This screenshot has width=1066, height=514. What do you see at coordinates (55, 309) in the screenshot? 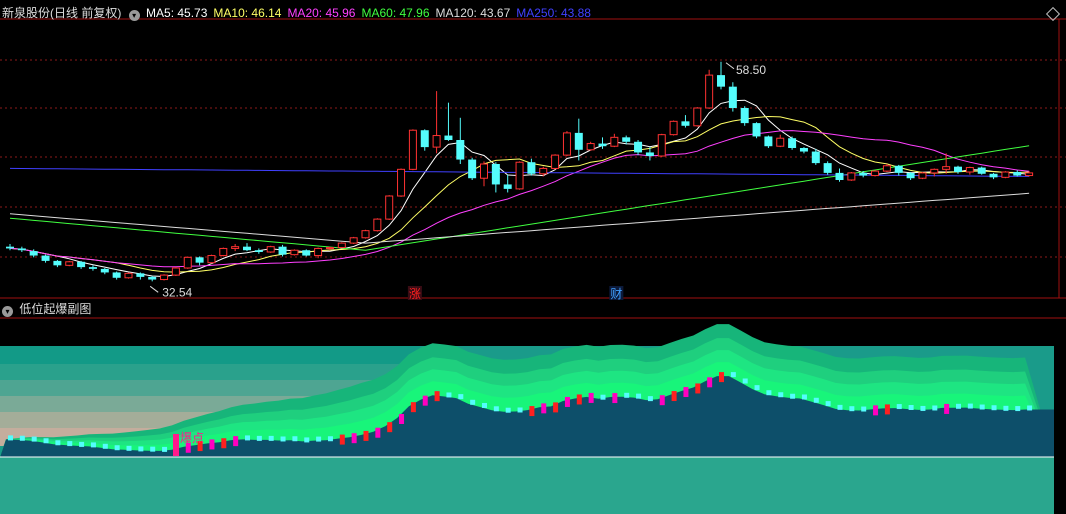
I see `sub-panel-title: 低位起爆副图` at bounding box center [55, 309].